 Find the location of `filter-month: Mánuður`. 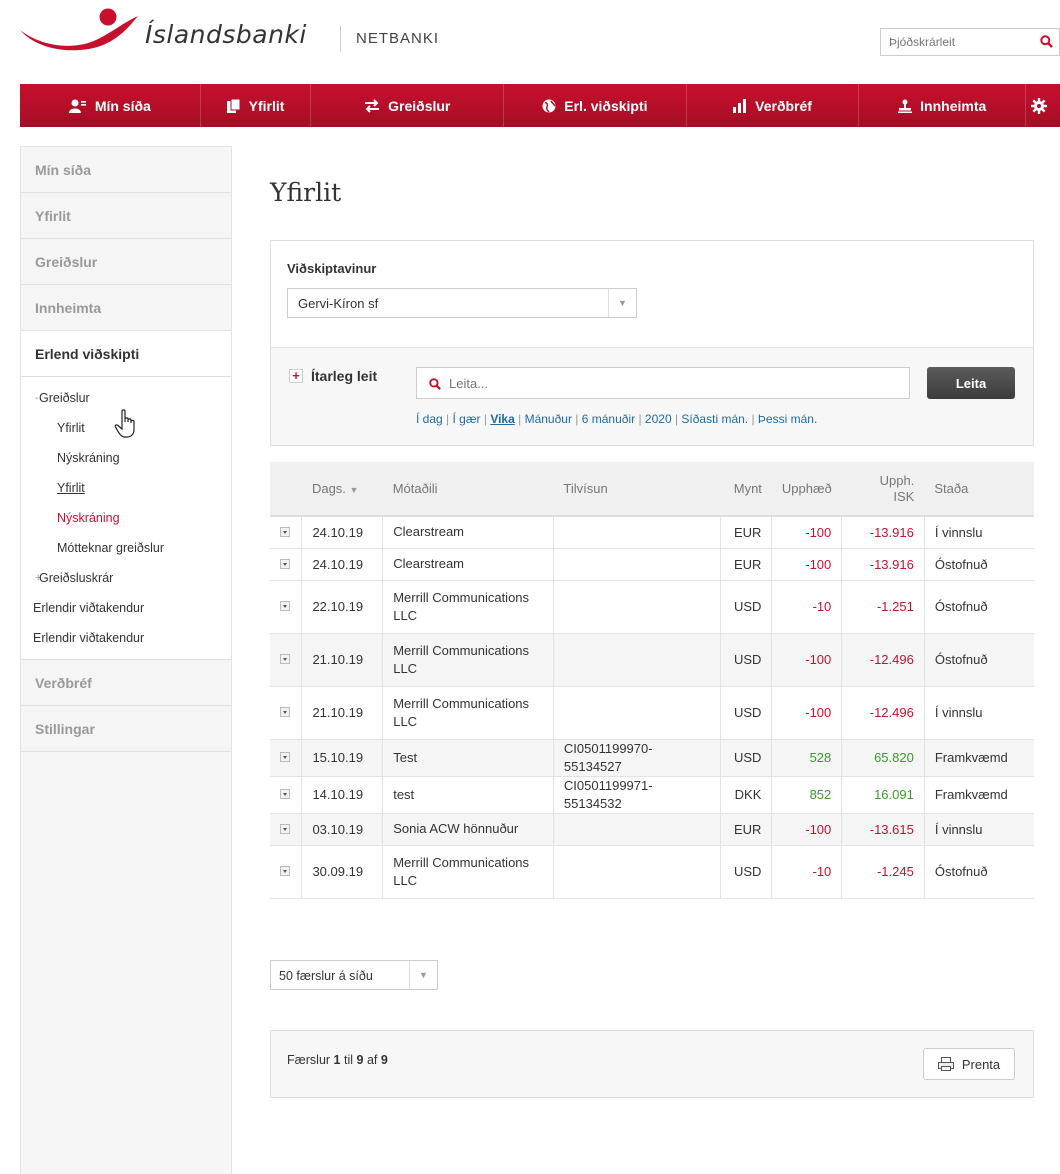

filter-month: Mánuður is located at coordinates (548, 419).